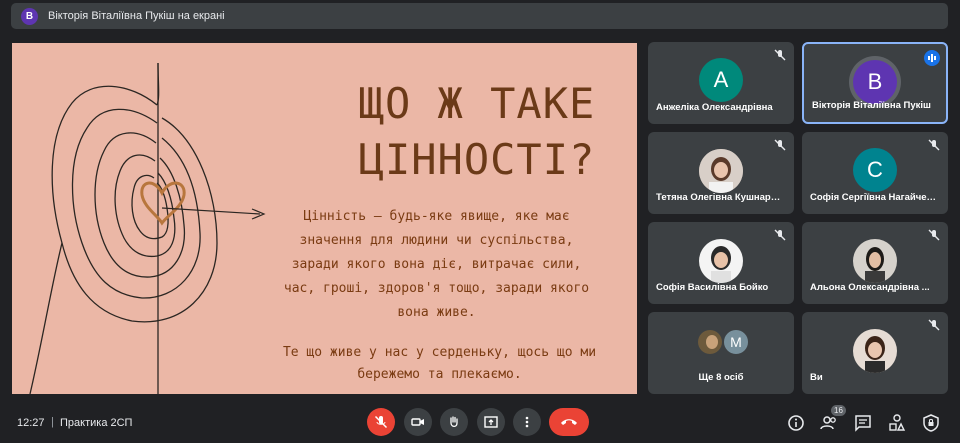  What do you see at coordinates (875, 197) in the screenshot?
I see `participant-name: Софія Сергіївна Нагайченко` at bounding box center [875, 197].